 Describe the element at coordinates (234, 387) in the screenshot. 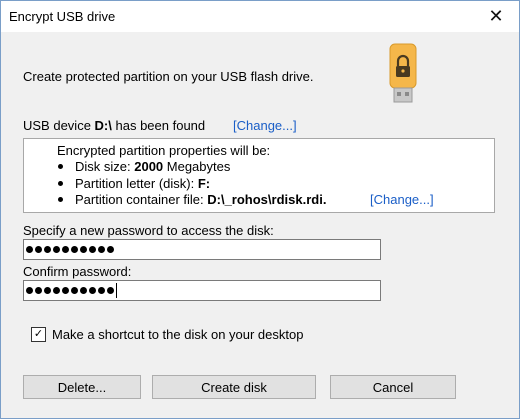

I see `create-disk-button: Create disk` at that location.